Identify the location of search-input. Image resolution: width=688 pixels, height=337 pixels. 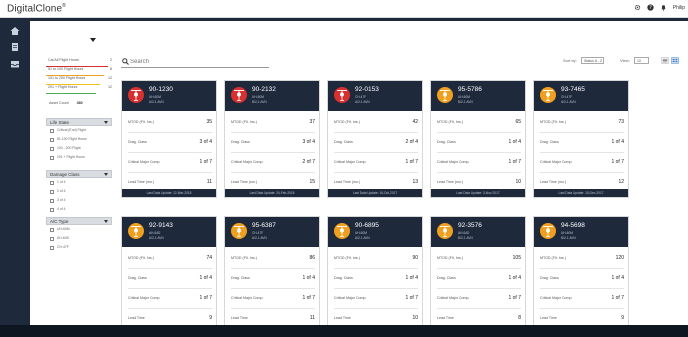
(195, 61).